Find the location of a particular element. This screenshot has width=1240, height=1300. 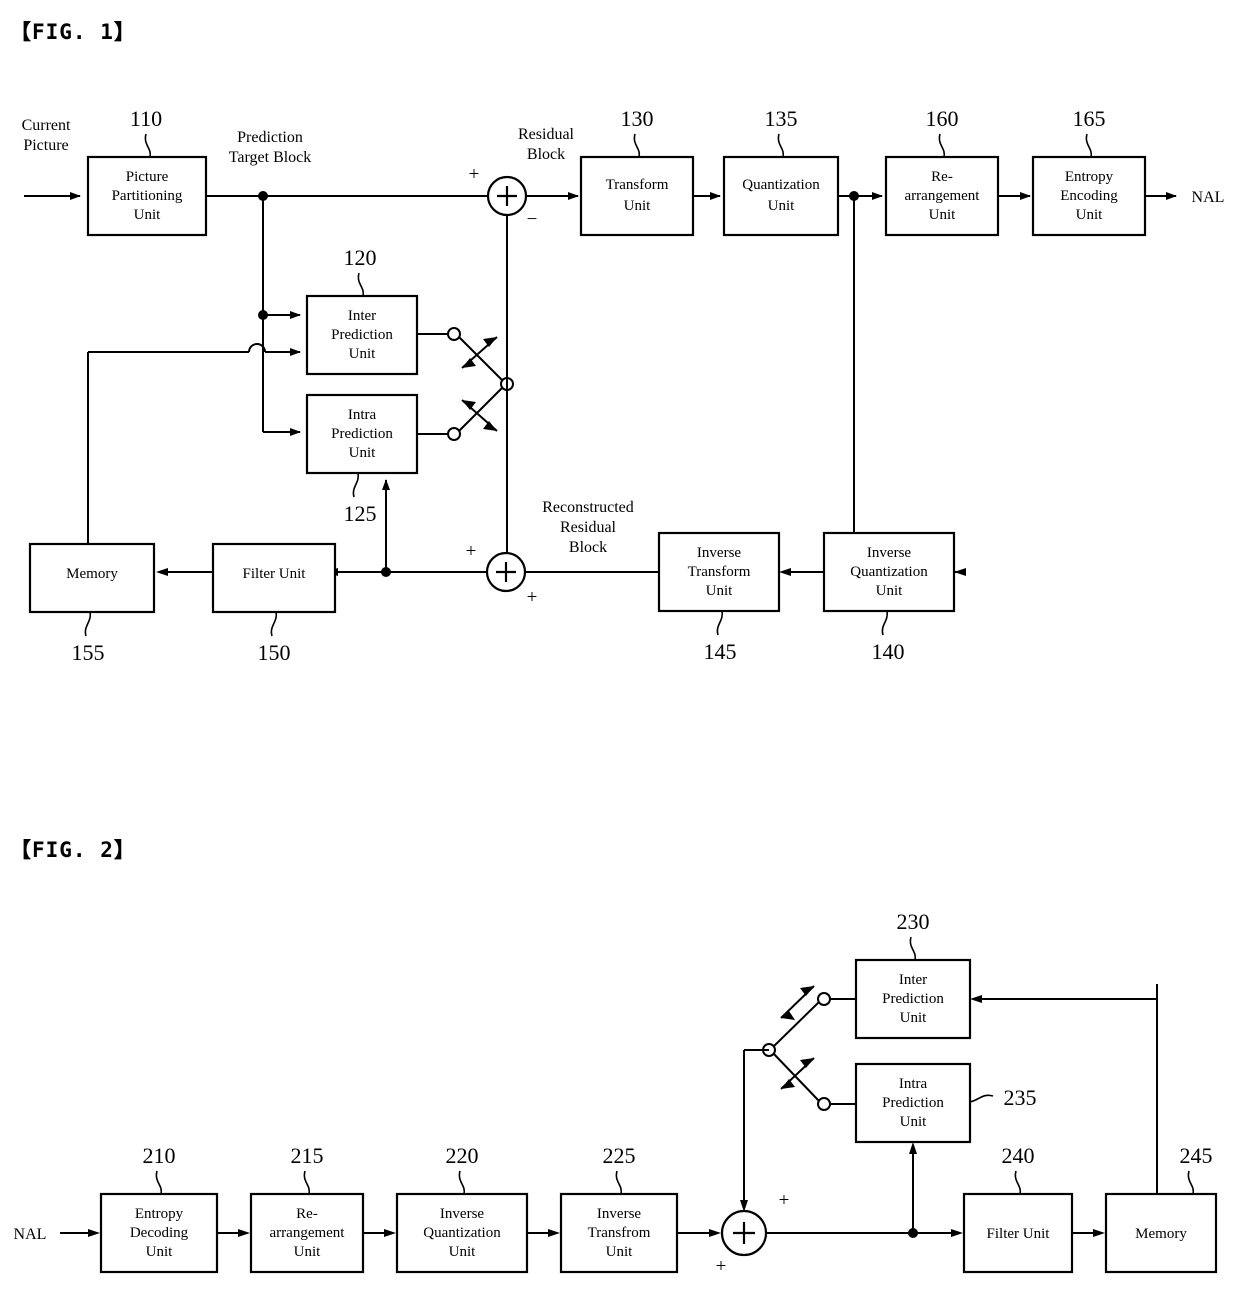

ref-num-110: 110 is located at coordinates (146, 118).